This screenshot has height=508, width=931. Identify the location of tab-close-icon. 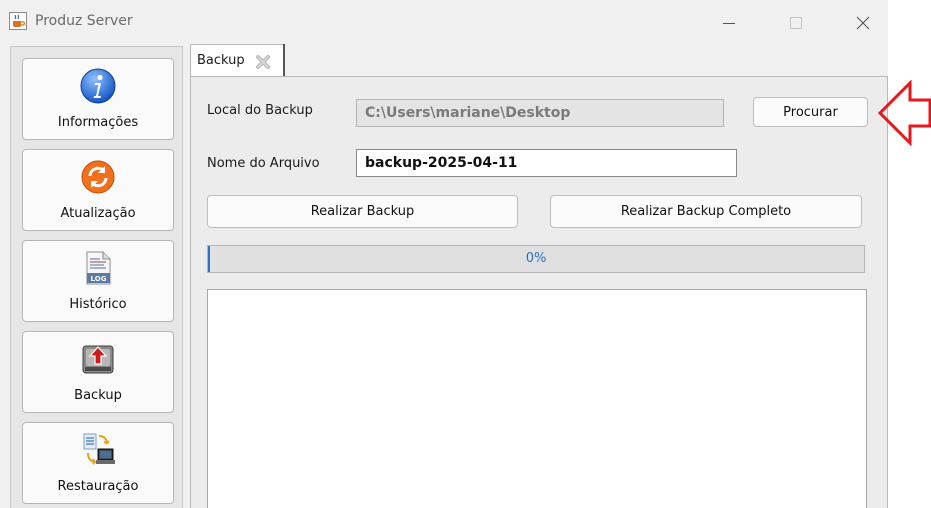
(263, 62).